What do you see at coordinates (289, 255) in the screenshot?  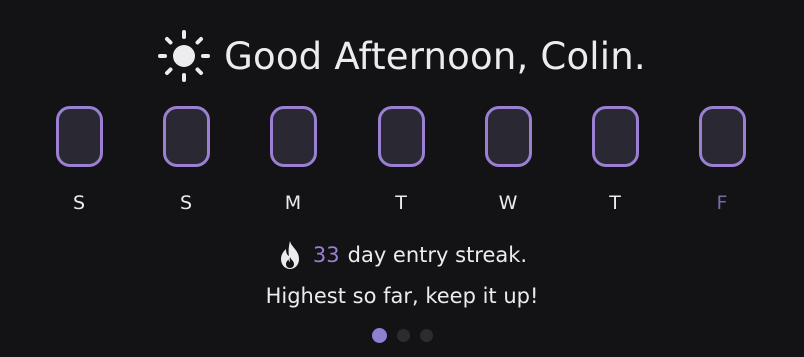 I see `flame-icon` at bounding box center [289, 255].